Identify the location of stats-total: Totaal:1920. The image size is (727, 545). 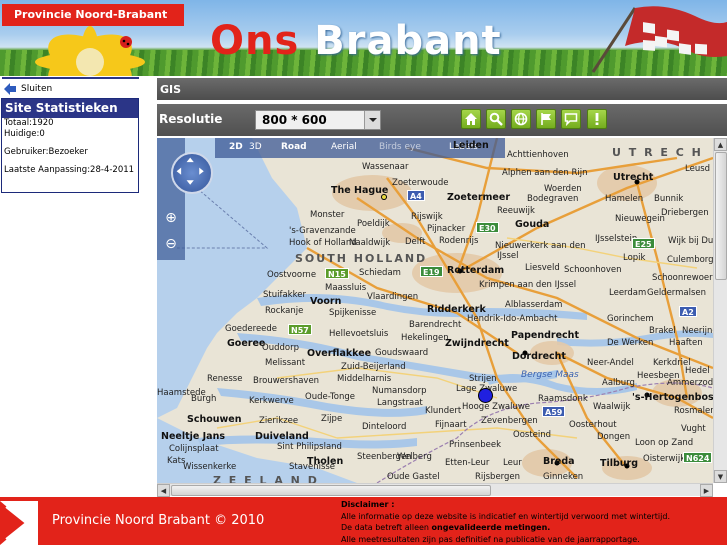
(29, 123).